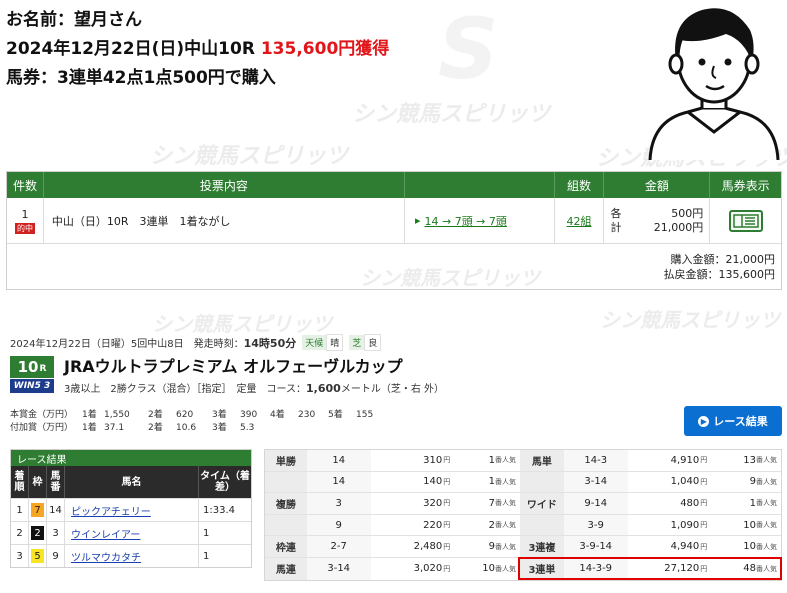 The height and width of the screenshot is (593, 787). Describe the element at coordinates (219, 510) in the screenshot. I see `result-time: 1:33.4` at that location.